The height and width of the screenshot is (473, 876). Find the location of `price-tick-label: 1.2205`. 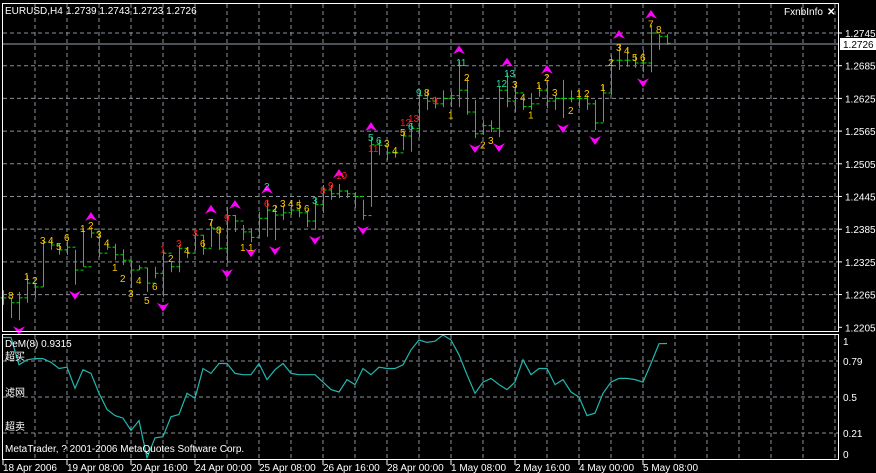

price-tick-label: 1.2205 is located at coordinates (860, 328).